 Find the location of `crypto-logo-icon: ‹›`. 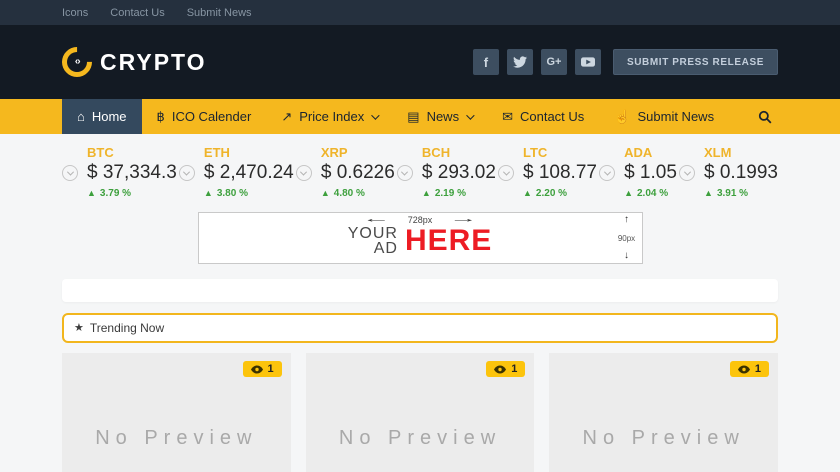

crypto-logo-icon: ‹› is located at coordinates (77, 62).